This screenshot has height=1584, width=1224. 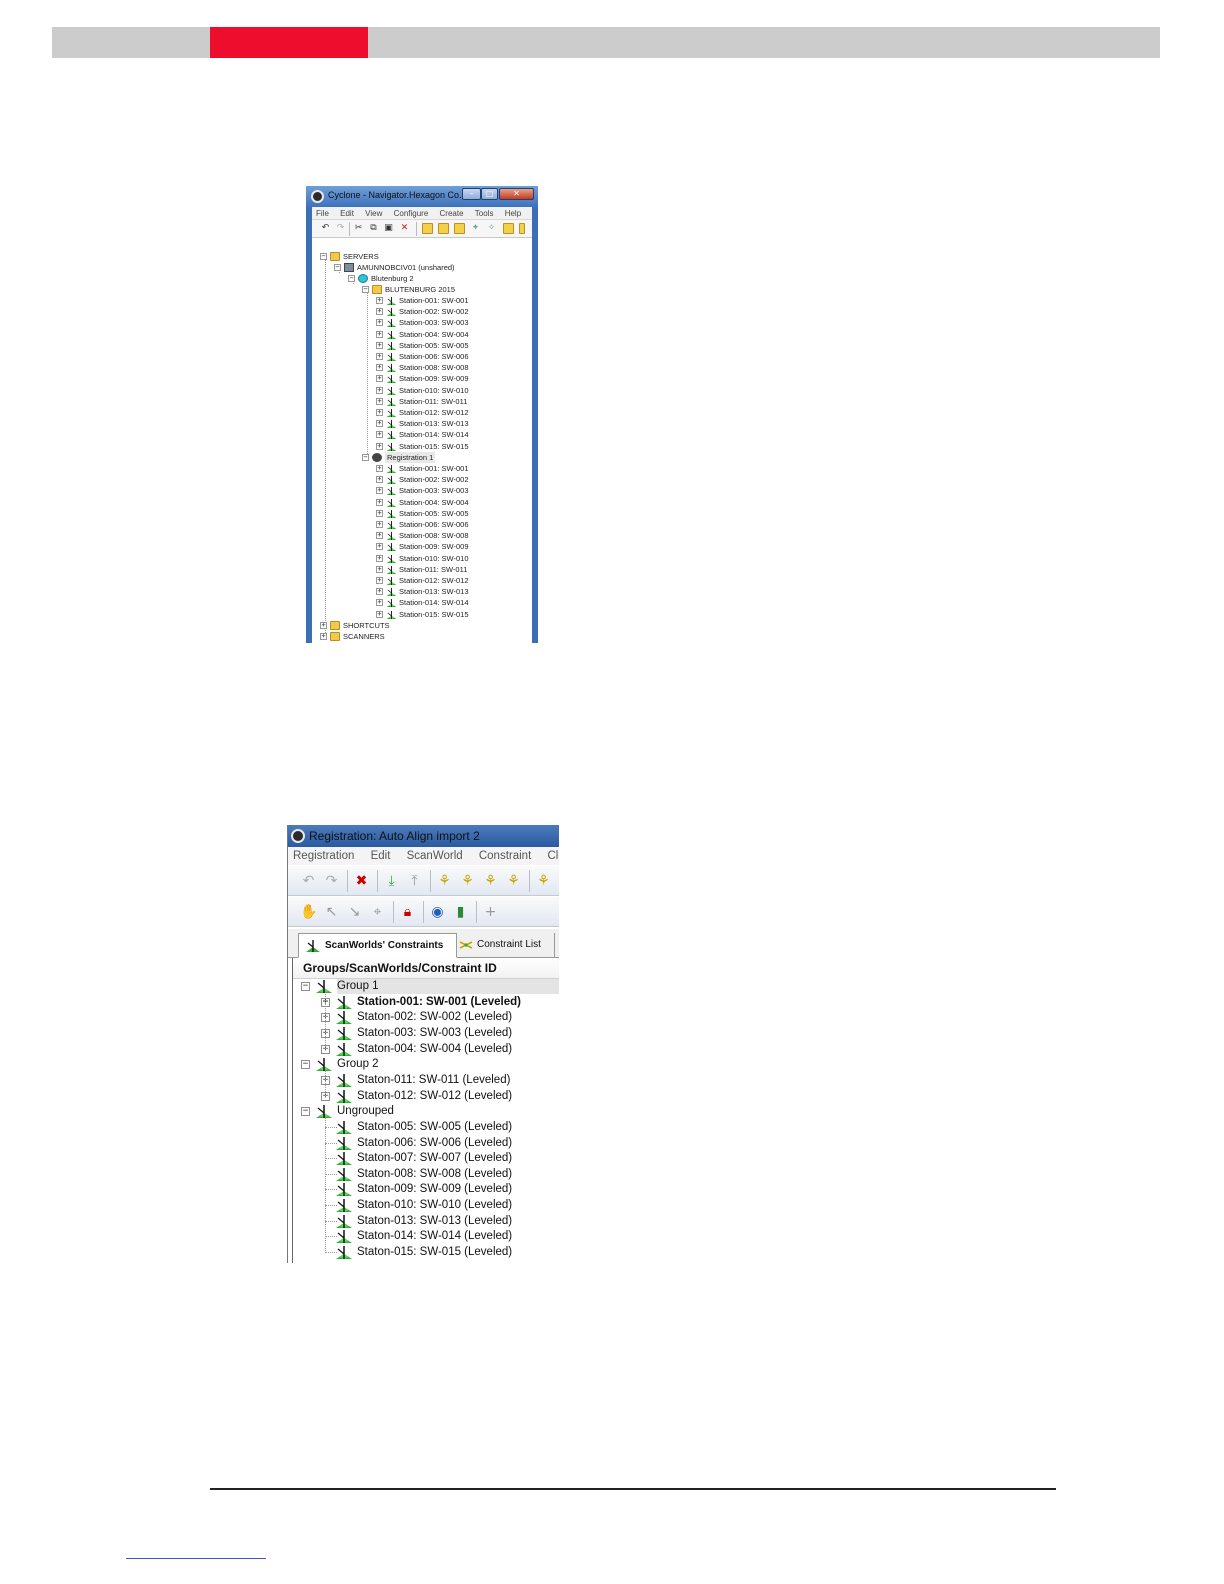 I want to click on toolbar-separator, so click(x=349, y=229).